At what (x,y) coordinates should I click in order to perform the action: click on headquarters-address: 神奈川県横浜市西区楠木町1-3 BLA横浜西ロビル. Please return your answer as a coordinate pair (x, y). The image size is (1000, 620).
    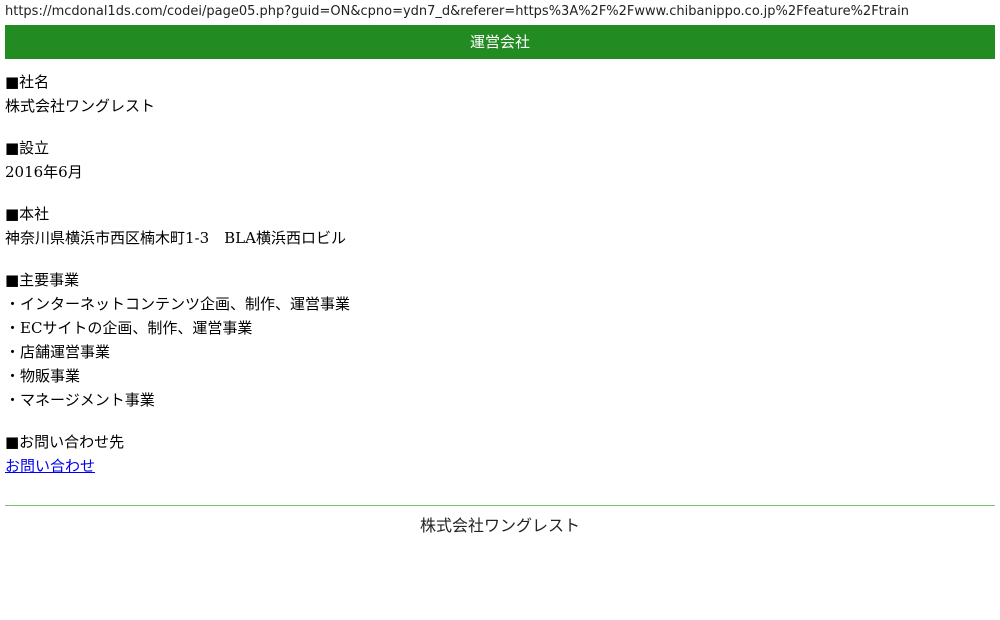
    Looking at the image, I should click on (175, 238).